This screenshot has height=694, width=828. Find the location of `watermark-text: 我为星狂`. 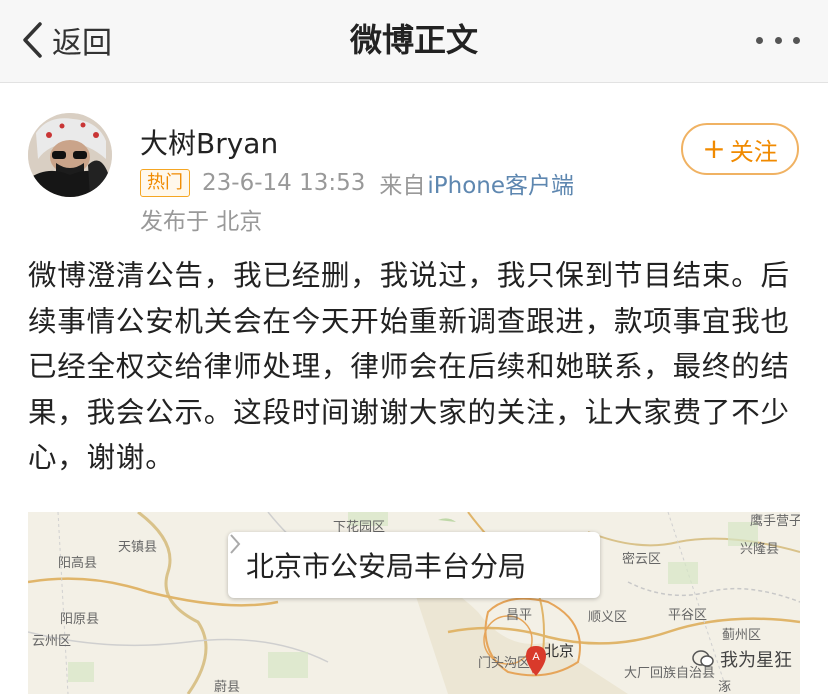

watermark-text: 我为星狂 is located at coordinates (756, 660).